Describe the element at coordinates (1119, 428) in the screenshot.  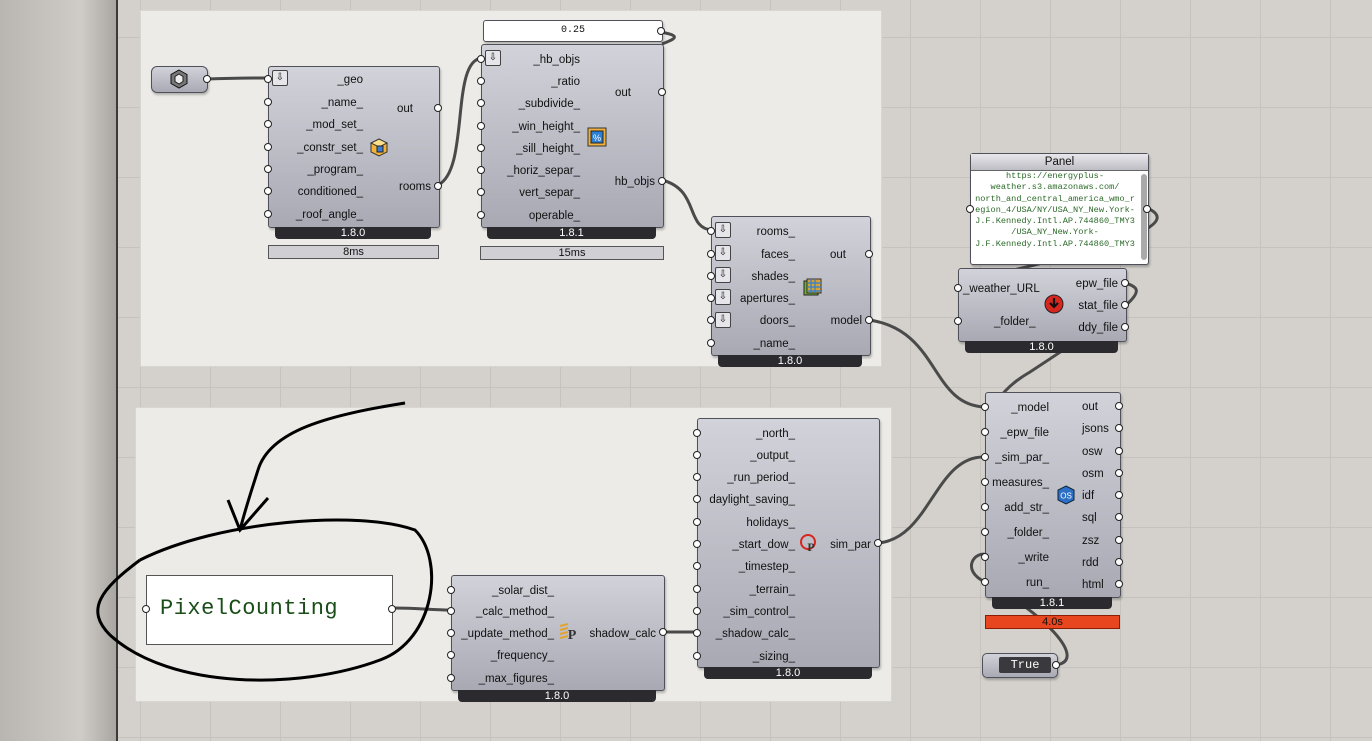
I see `port-osm-out-jsons` at that location.